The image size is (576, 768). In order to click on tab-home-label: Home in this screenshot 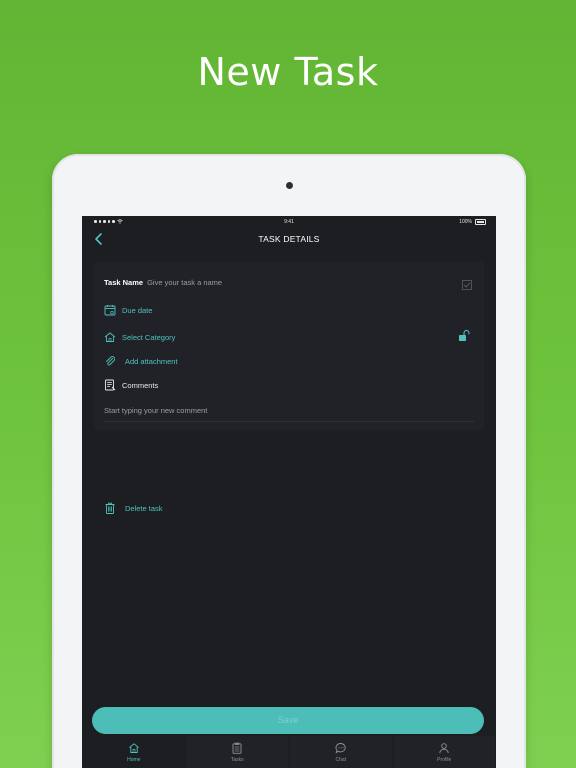, I will do `click(134, 760)`.